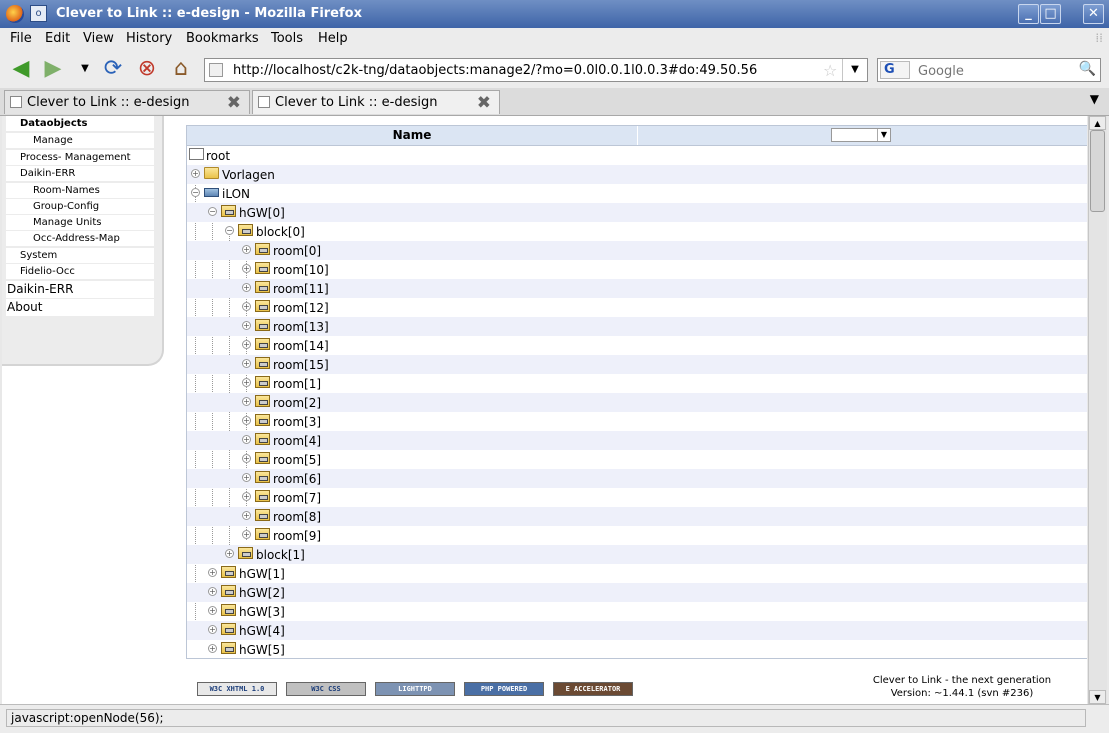  What do you see at coordinates (415, 689) in the screenshot?
I see `badge-lighttpd: LIGHTTPD` at bounding box center [415, 689].